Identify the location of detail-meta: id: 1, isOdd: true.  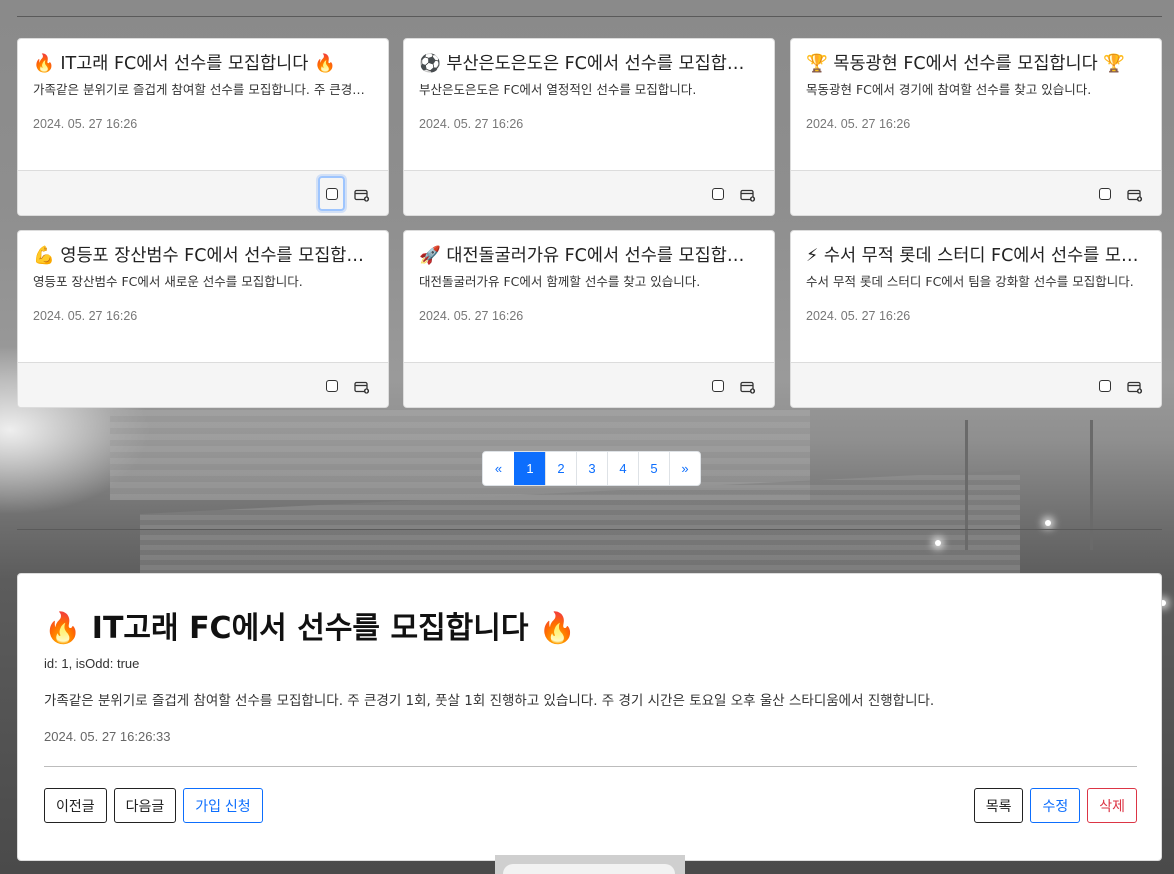
(92, 663).